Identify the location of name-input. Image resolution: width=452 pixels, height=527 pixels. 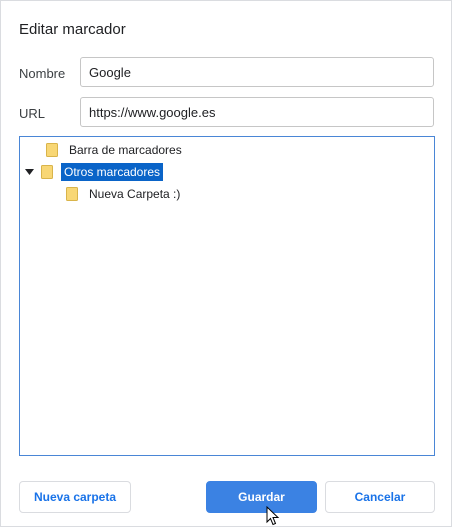
(257, 72).